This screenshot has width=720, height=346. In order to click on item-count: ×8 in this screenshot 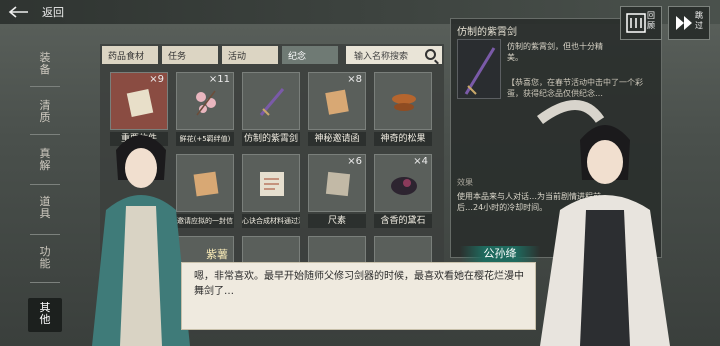, I will do `click(354, 79)`.